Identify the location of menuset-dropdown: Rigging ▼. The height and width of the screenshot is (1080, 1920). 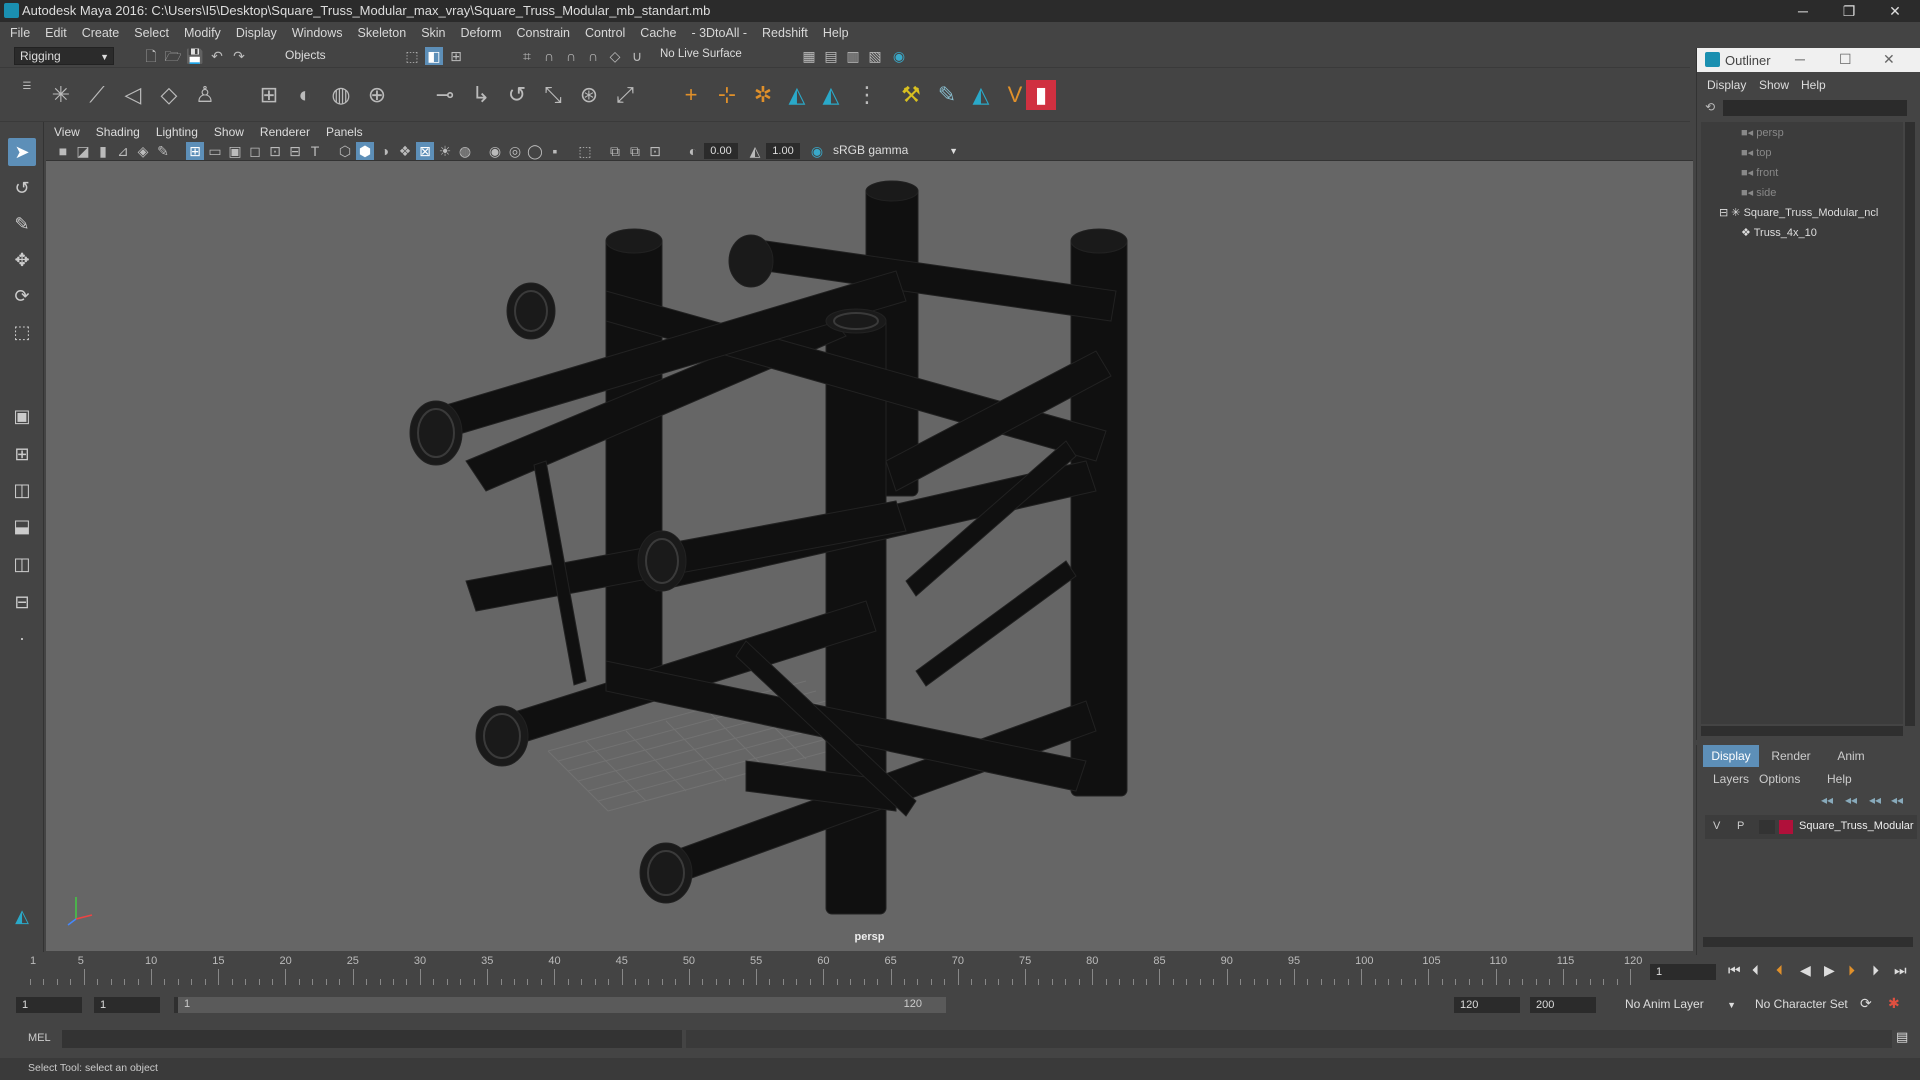
(64, 56).